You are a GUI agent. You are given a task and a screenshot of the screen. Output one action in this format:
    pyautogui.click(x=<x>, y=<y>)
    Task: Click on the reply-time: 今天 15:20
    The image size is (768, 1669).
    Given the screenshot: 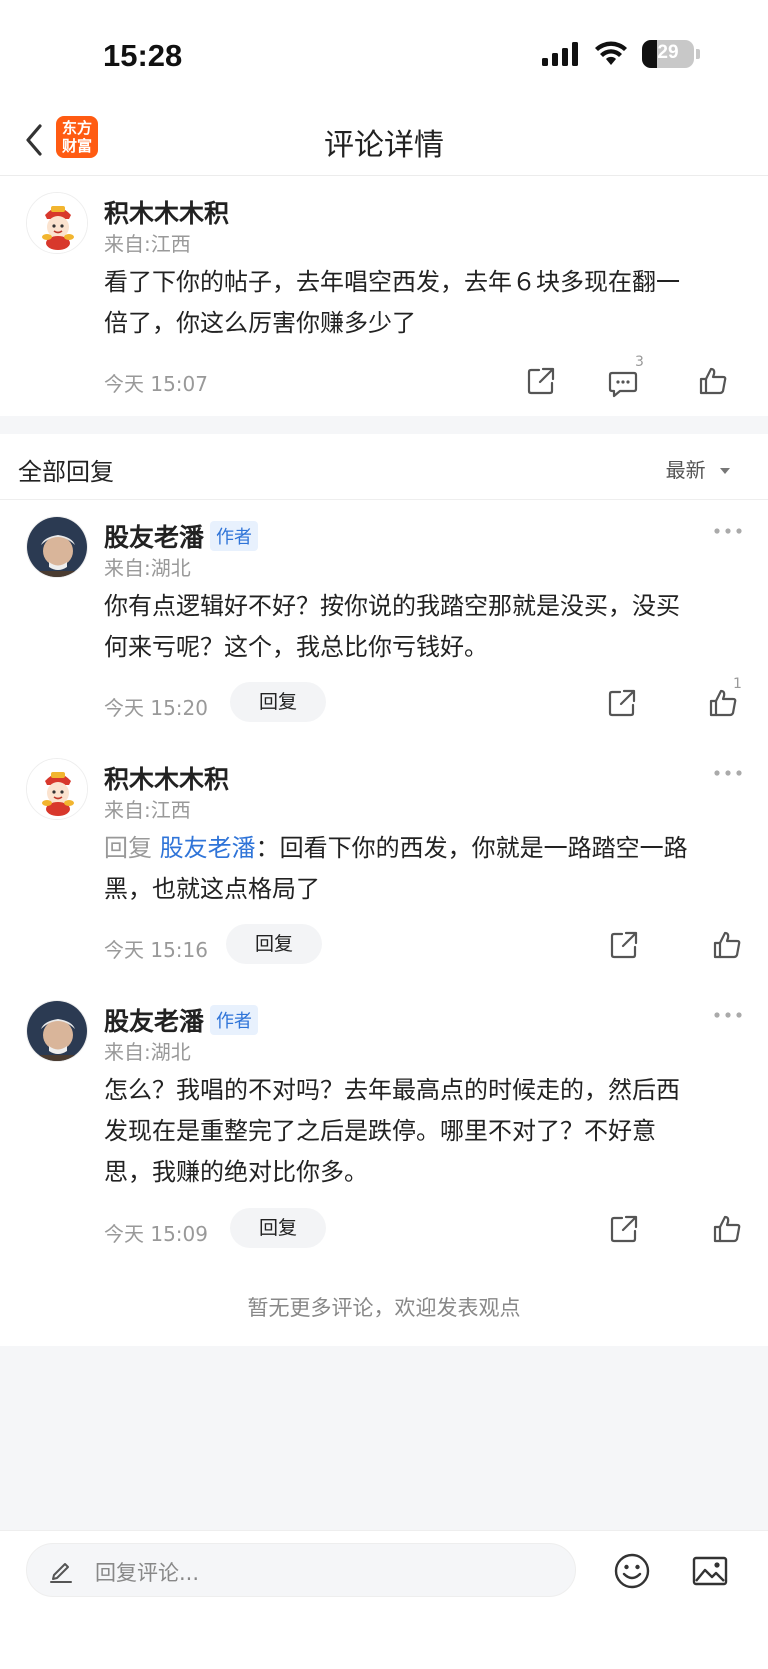 What is the action you would take?
    pyautogui.click(x=156, y=708)
    